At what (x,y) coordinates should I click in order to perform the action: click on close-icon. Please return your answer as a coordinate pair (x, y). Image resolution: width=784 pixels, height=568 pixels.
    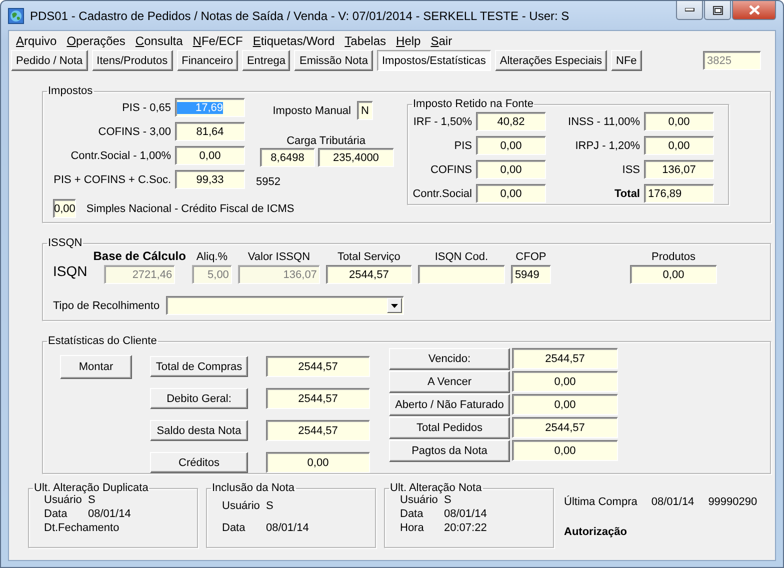
    Looking at the image, I should click on (754, 10).